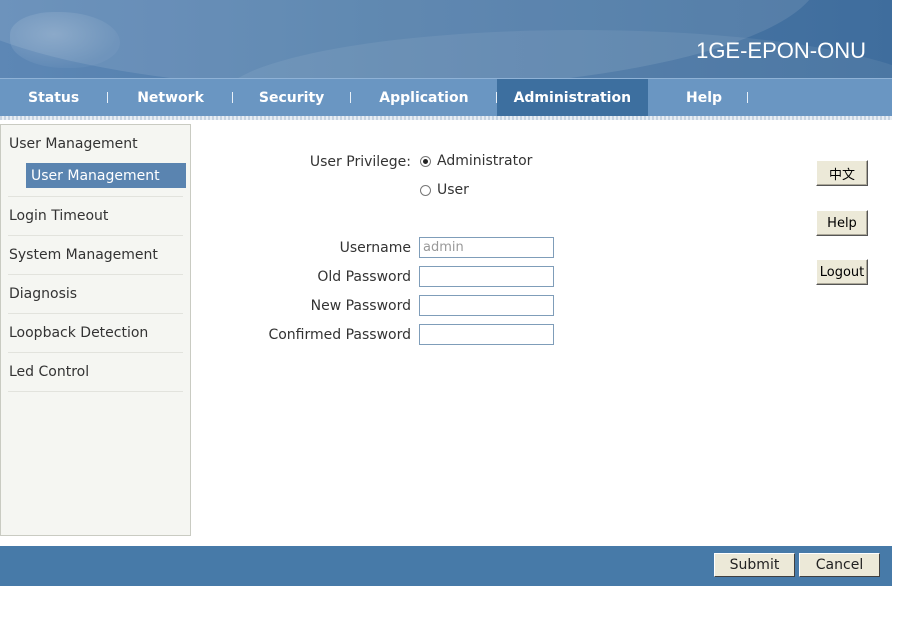 The height and width of the screenshot is (624, 918). What do you see at coordinates (486, 305) in the screenshot?
I see `new-password-field` at bounding box center [486, 305].